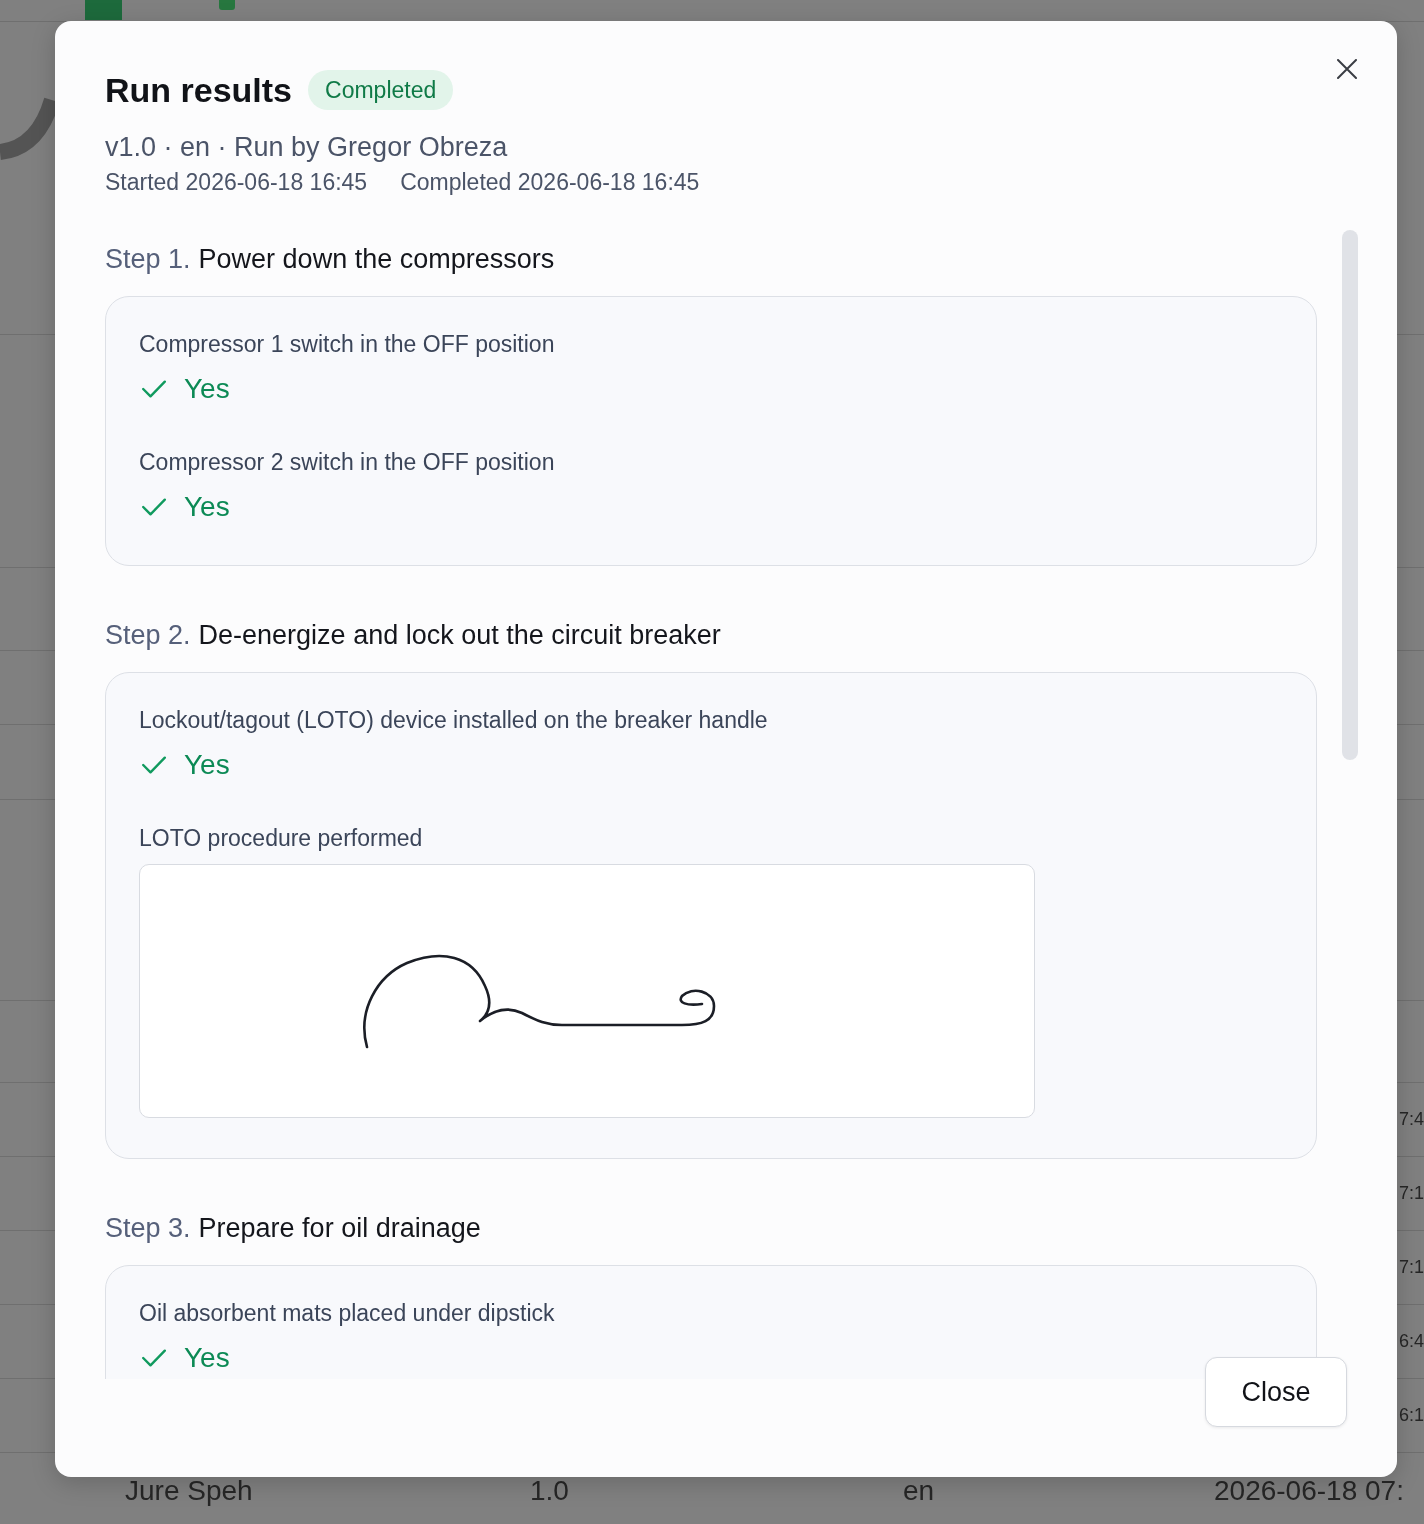 The height and width of the screenshot is (1524, 1424). What do you see at coordinates (148, 1228) in the screenshot?
I see `step-number: Step 3.` at bounding box center [148, 1228].